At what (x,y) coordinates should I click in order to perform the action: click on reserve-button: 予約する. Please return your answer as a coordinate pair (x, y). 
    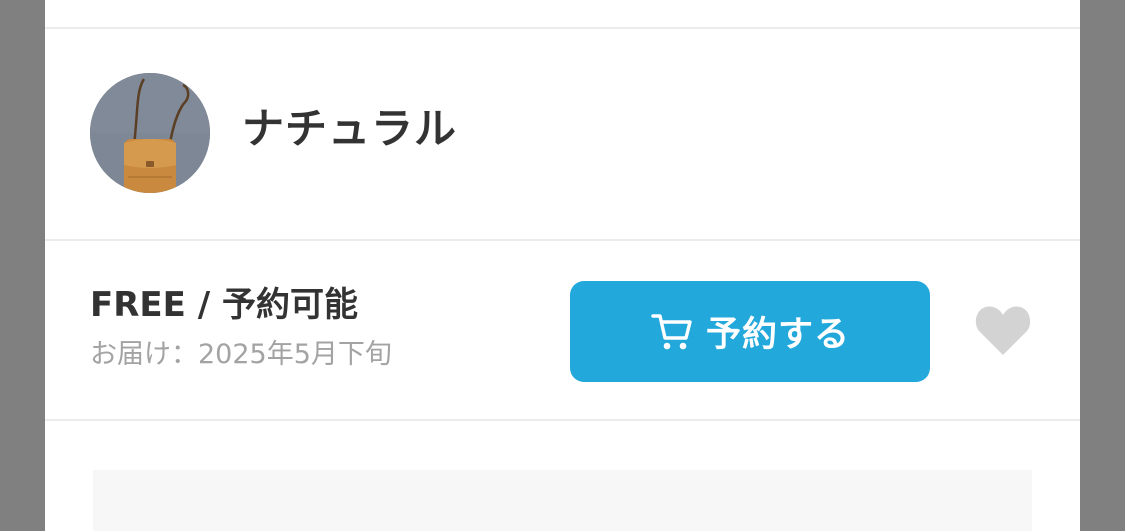
    Looking at the image, I should click on (750, 331).